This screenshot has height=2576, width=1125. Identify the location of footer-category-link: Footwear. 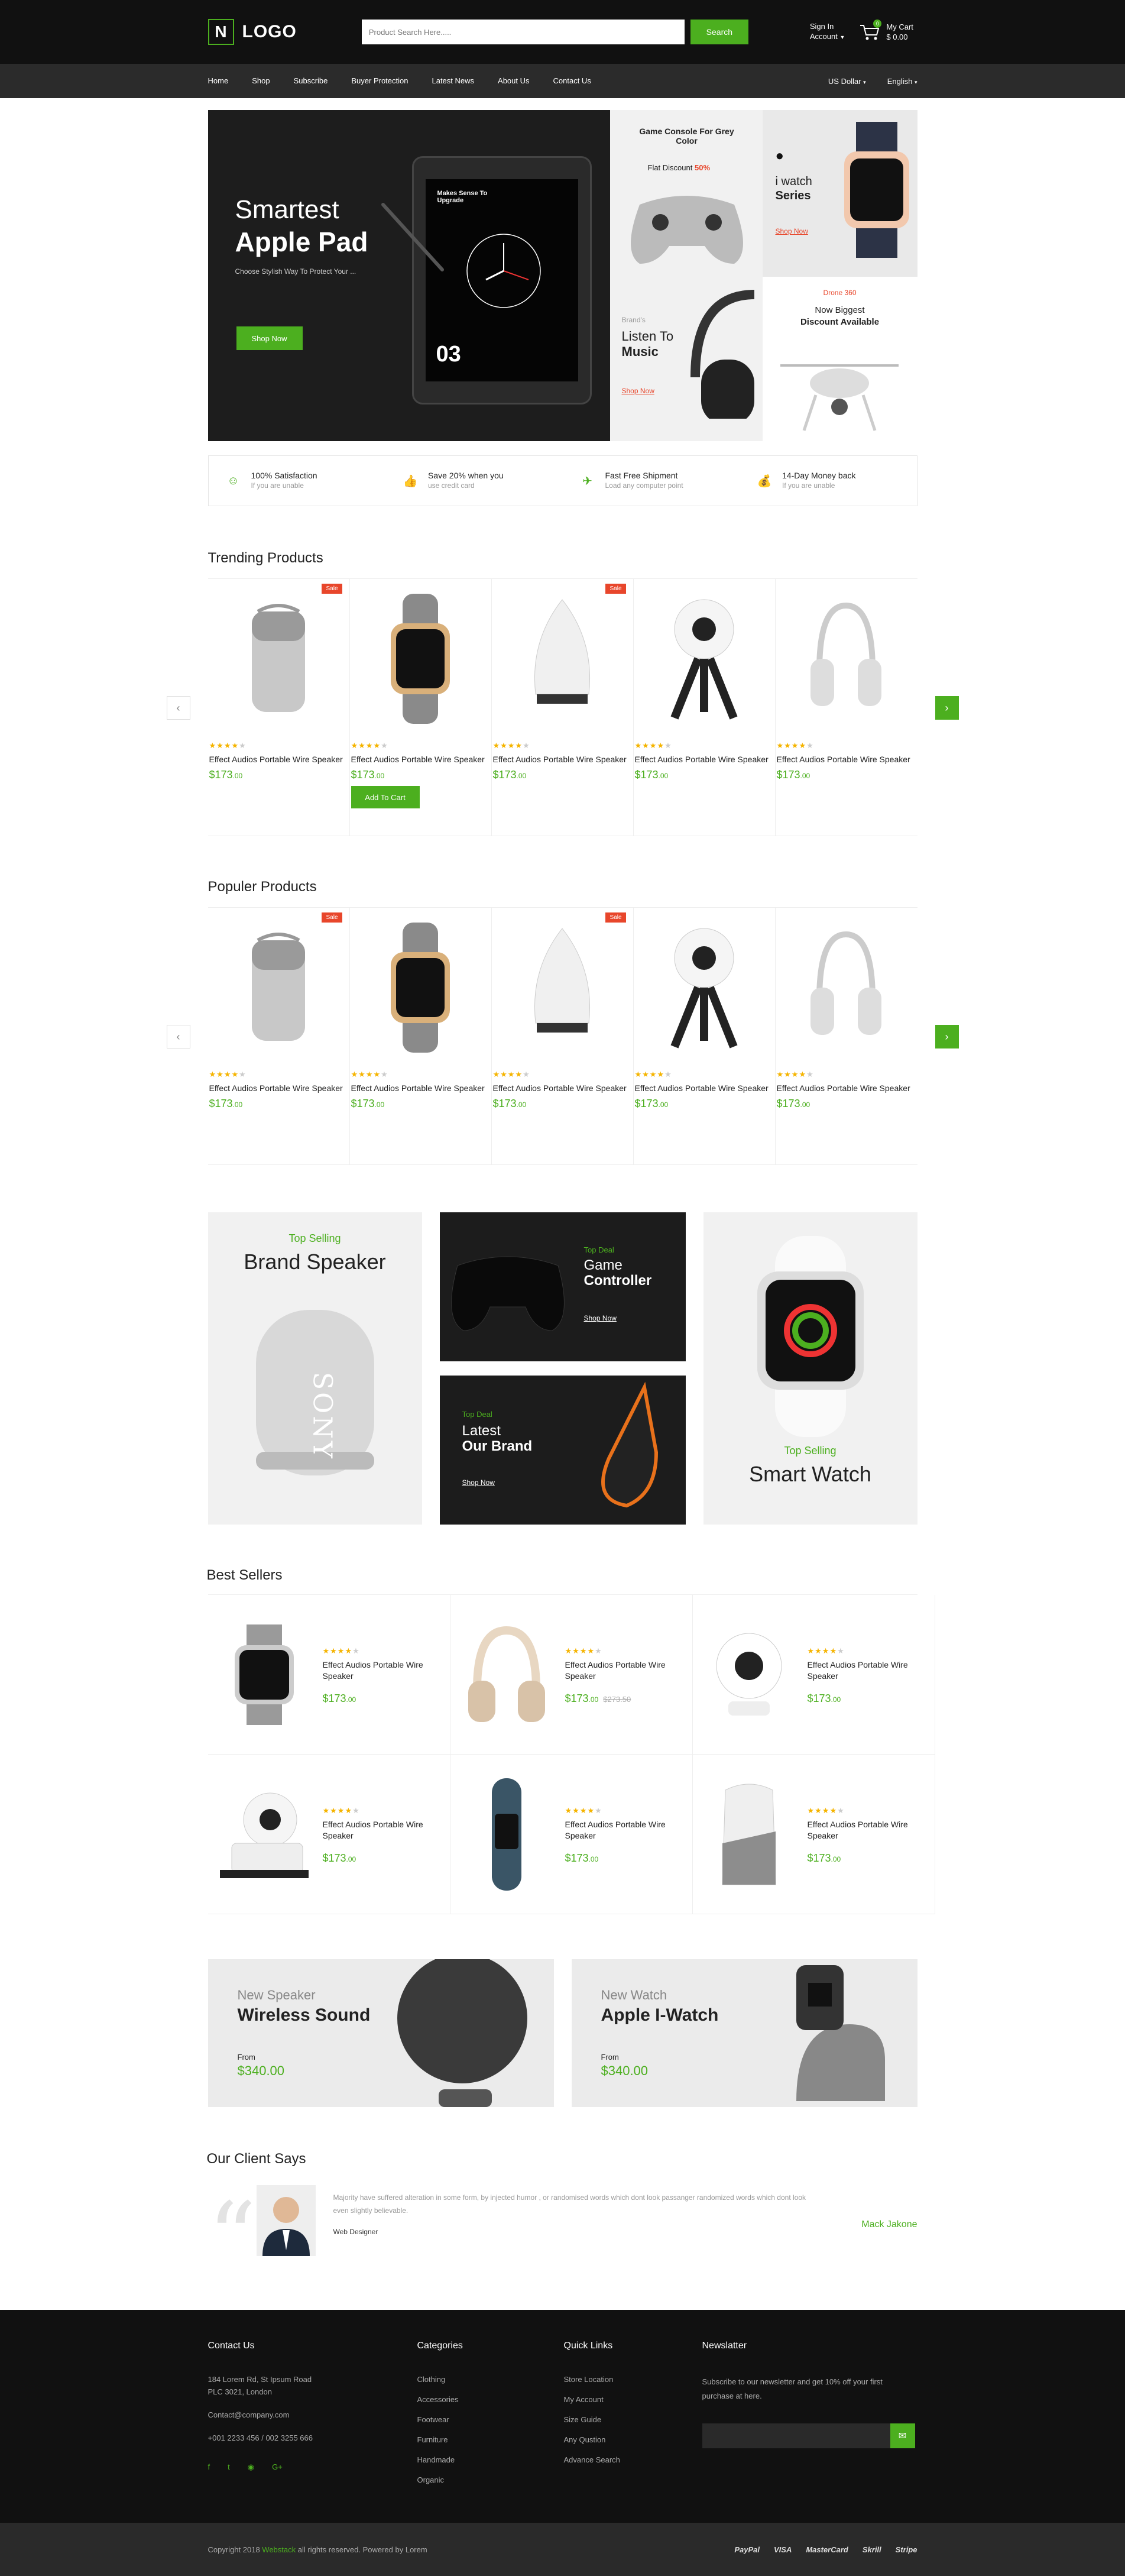
(490, 2419).